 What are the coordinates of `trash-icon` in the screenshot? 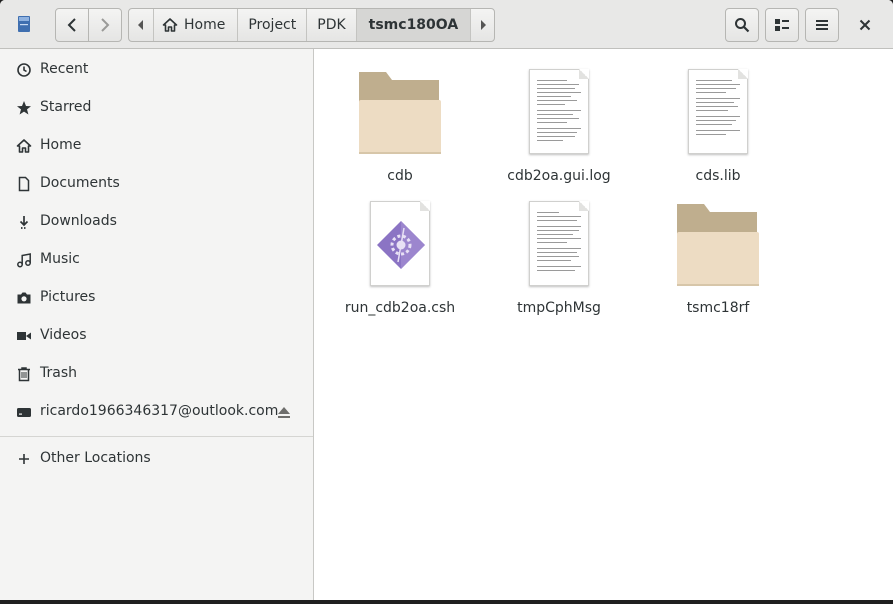 It's located at (24, 374).